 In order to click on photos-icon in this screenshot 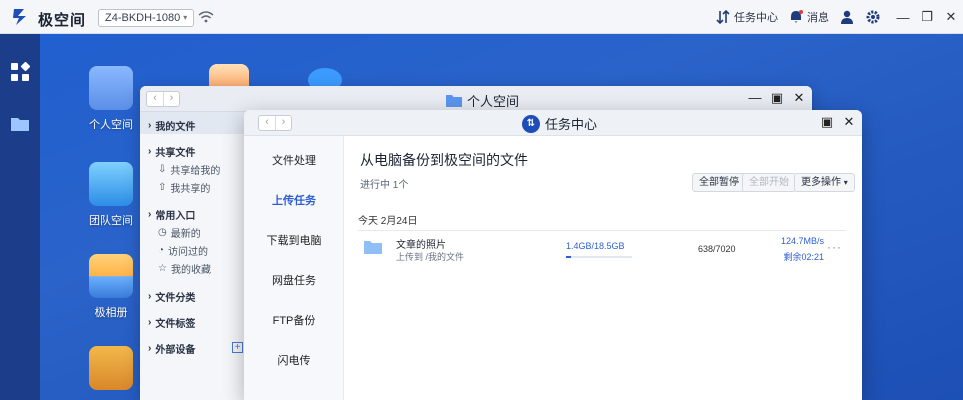, I will do `click(111, 276)`.